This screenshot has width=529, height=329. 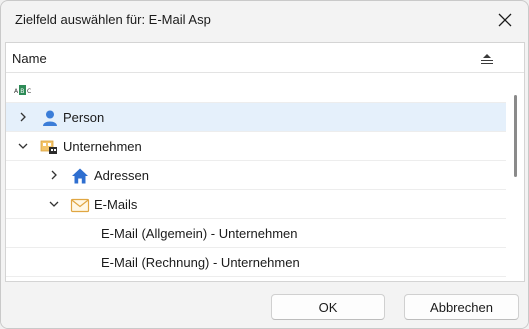 What do you see at coordinates (48, 147) in the screenshot?
I see `company-icon` at bounding box center [48, 147].